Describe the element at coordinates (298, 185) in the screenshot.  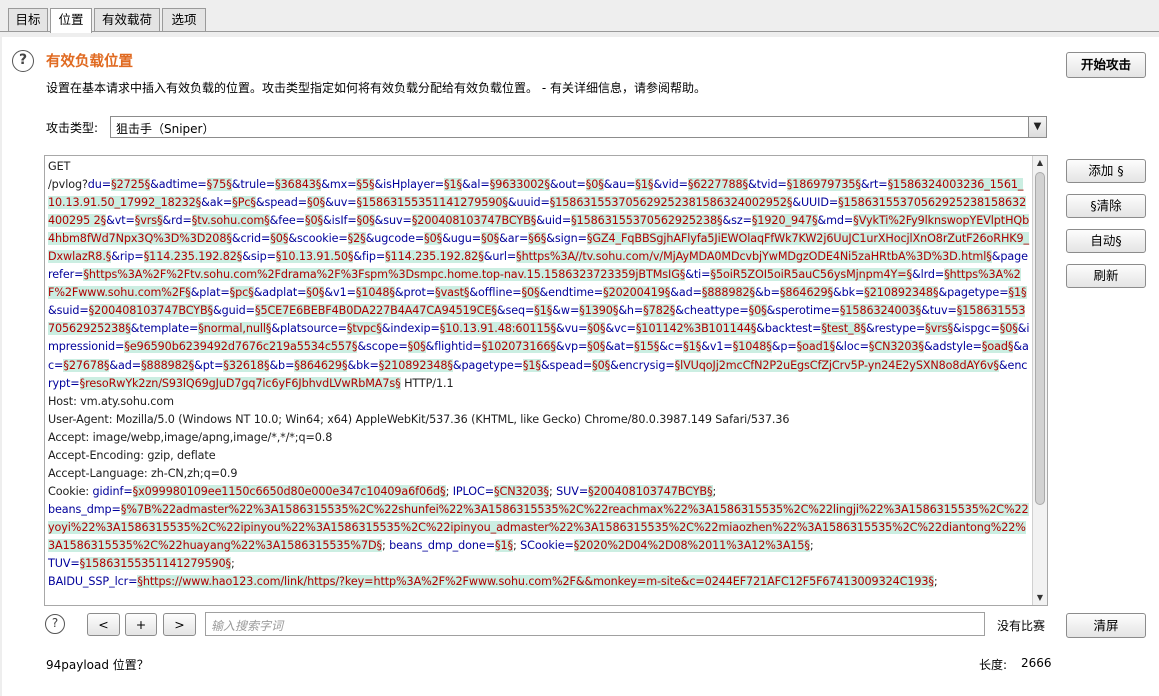
I see `payload-marker: §36843§` at that location.